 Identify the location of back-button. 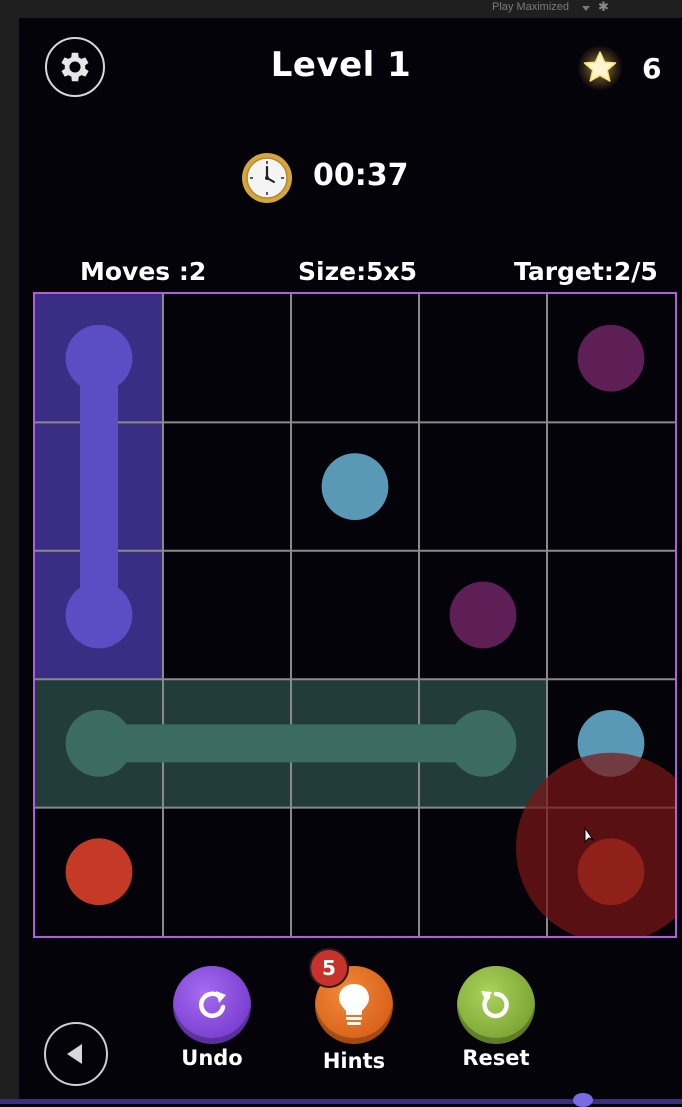
(76, 1054).